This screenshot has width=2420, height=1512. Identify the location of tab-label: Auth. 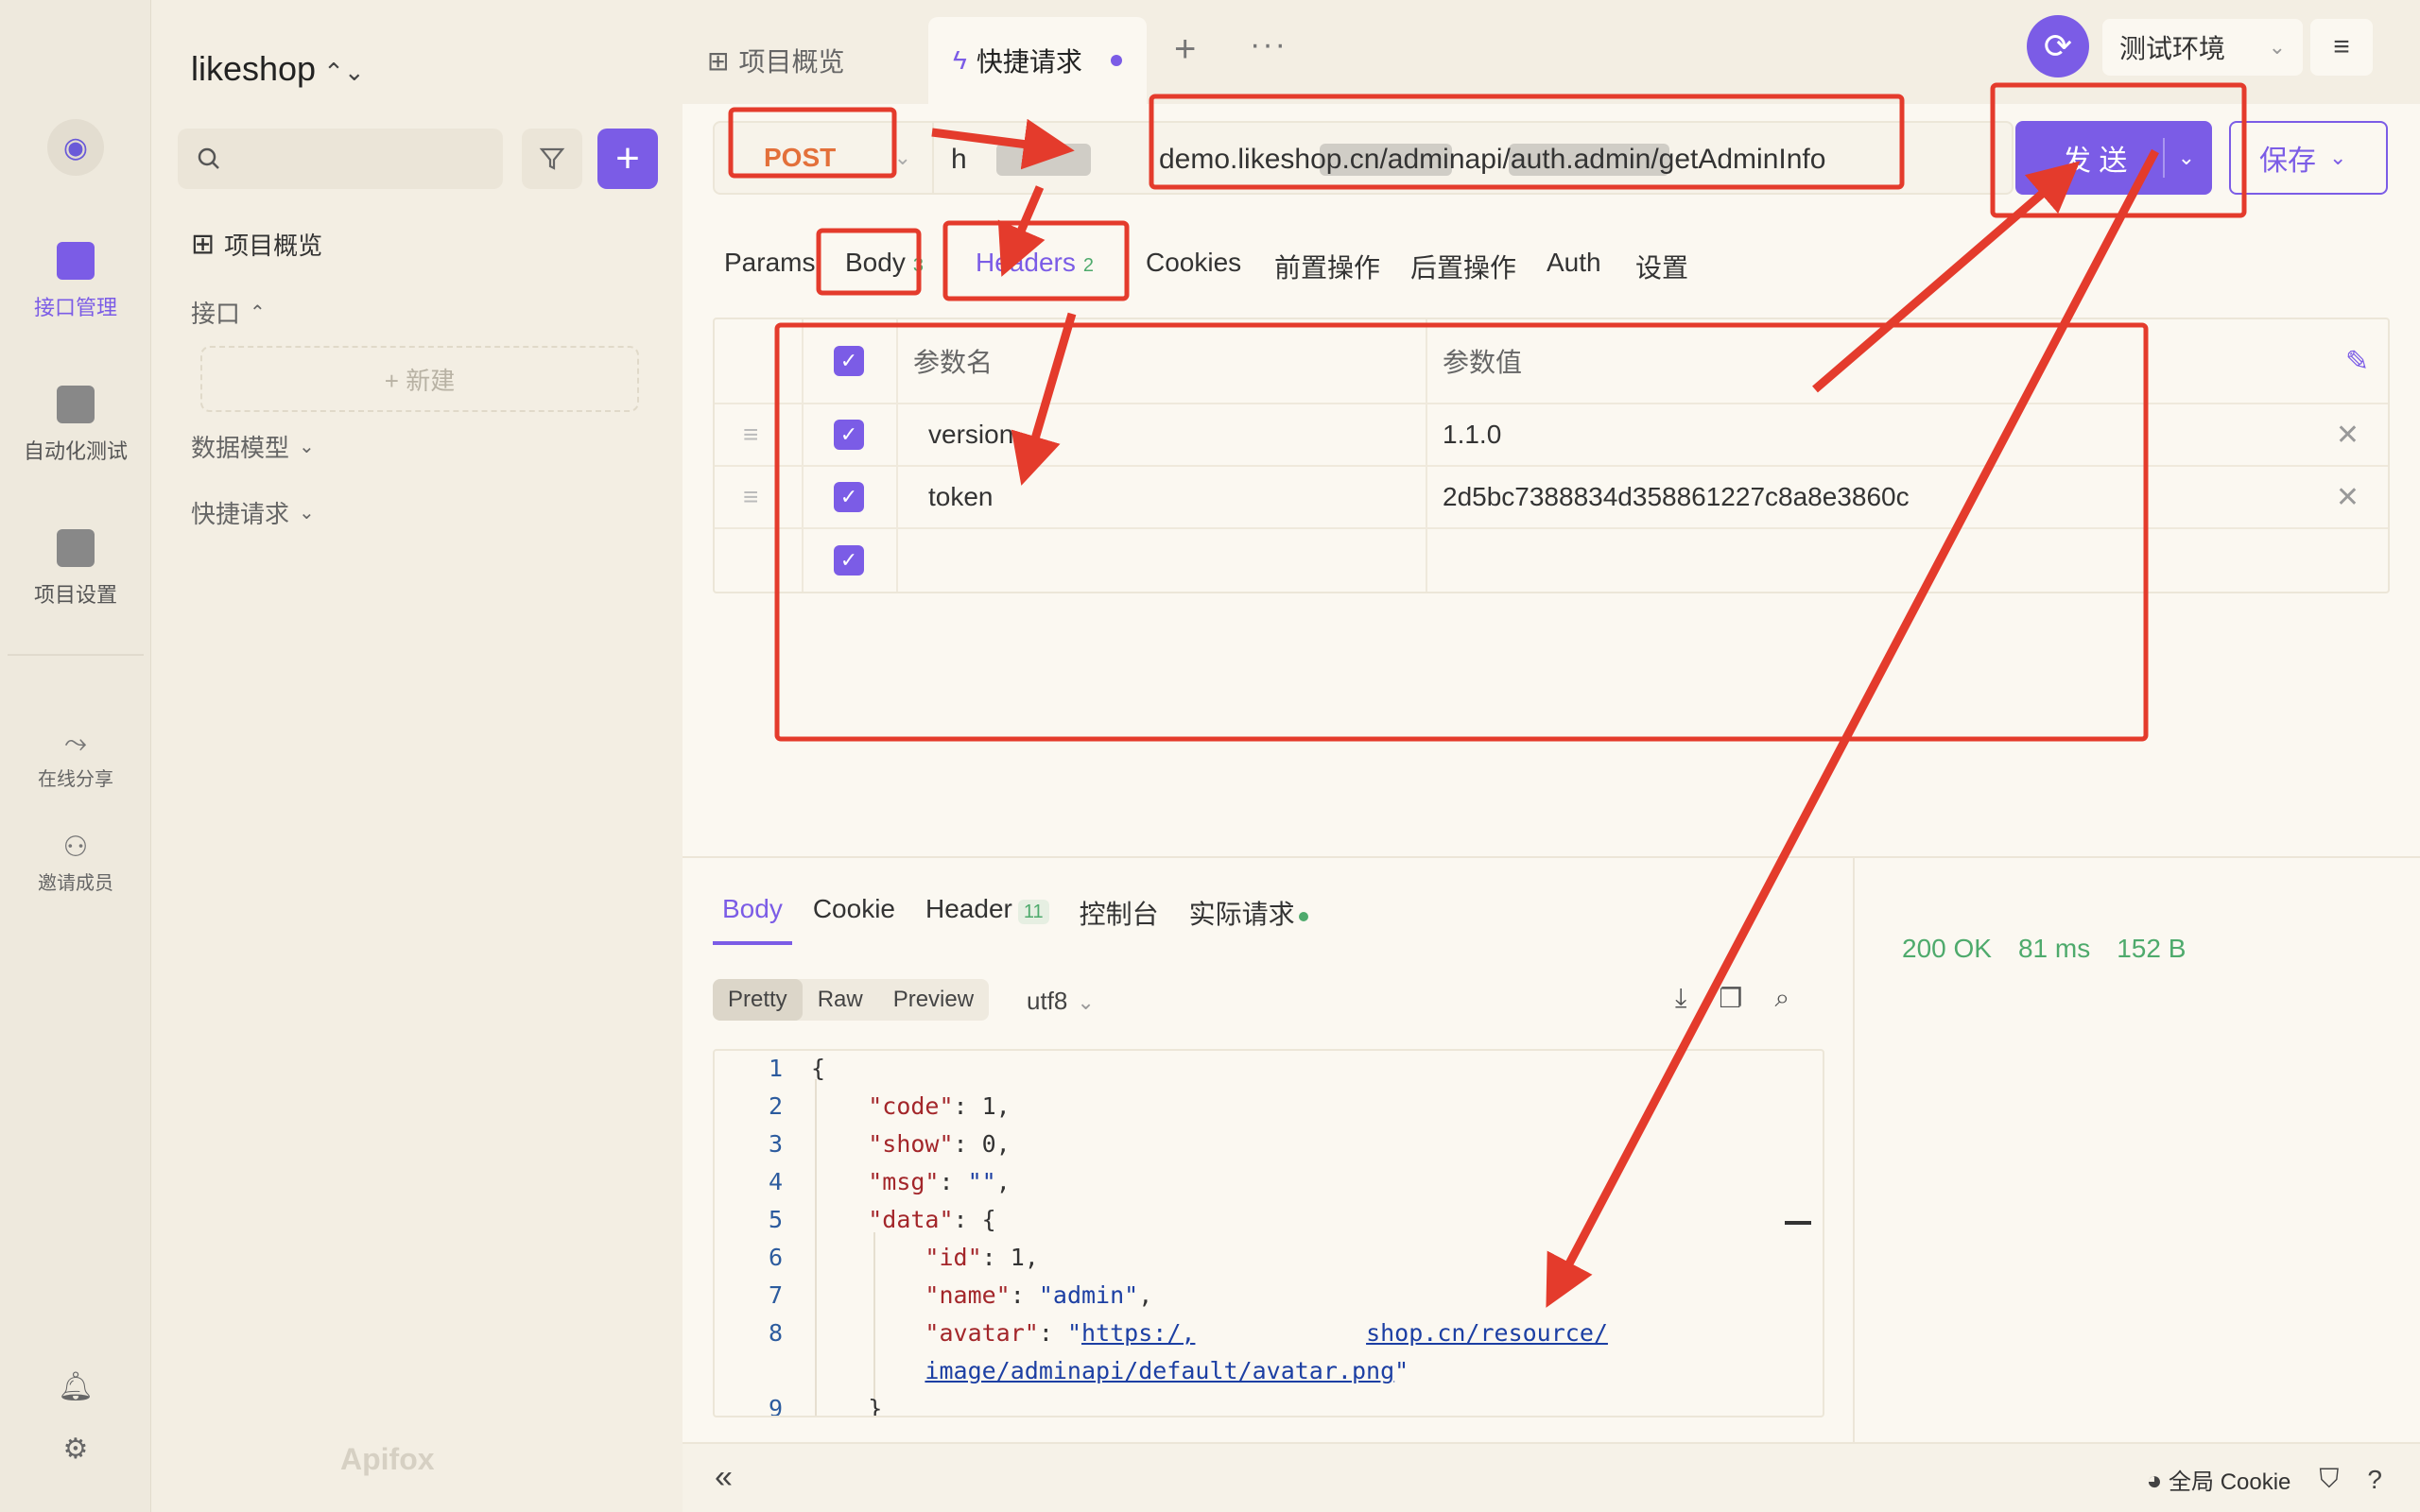
(1574, 262).